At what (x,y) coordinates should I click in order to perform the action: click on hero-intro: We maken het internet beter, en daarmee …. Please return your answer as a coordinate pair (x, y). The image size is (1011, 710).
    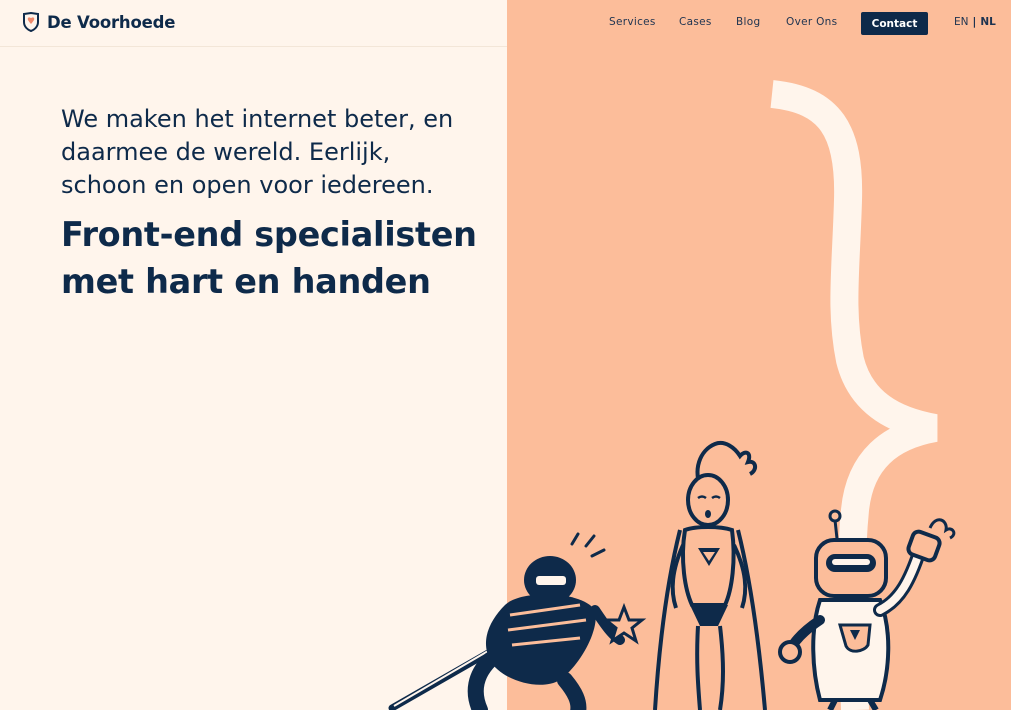
    Looking at the image, I should click on (257, 152).